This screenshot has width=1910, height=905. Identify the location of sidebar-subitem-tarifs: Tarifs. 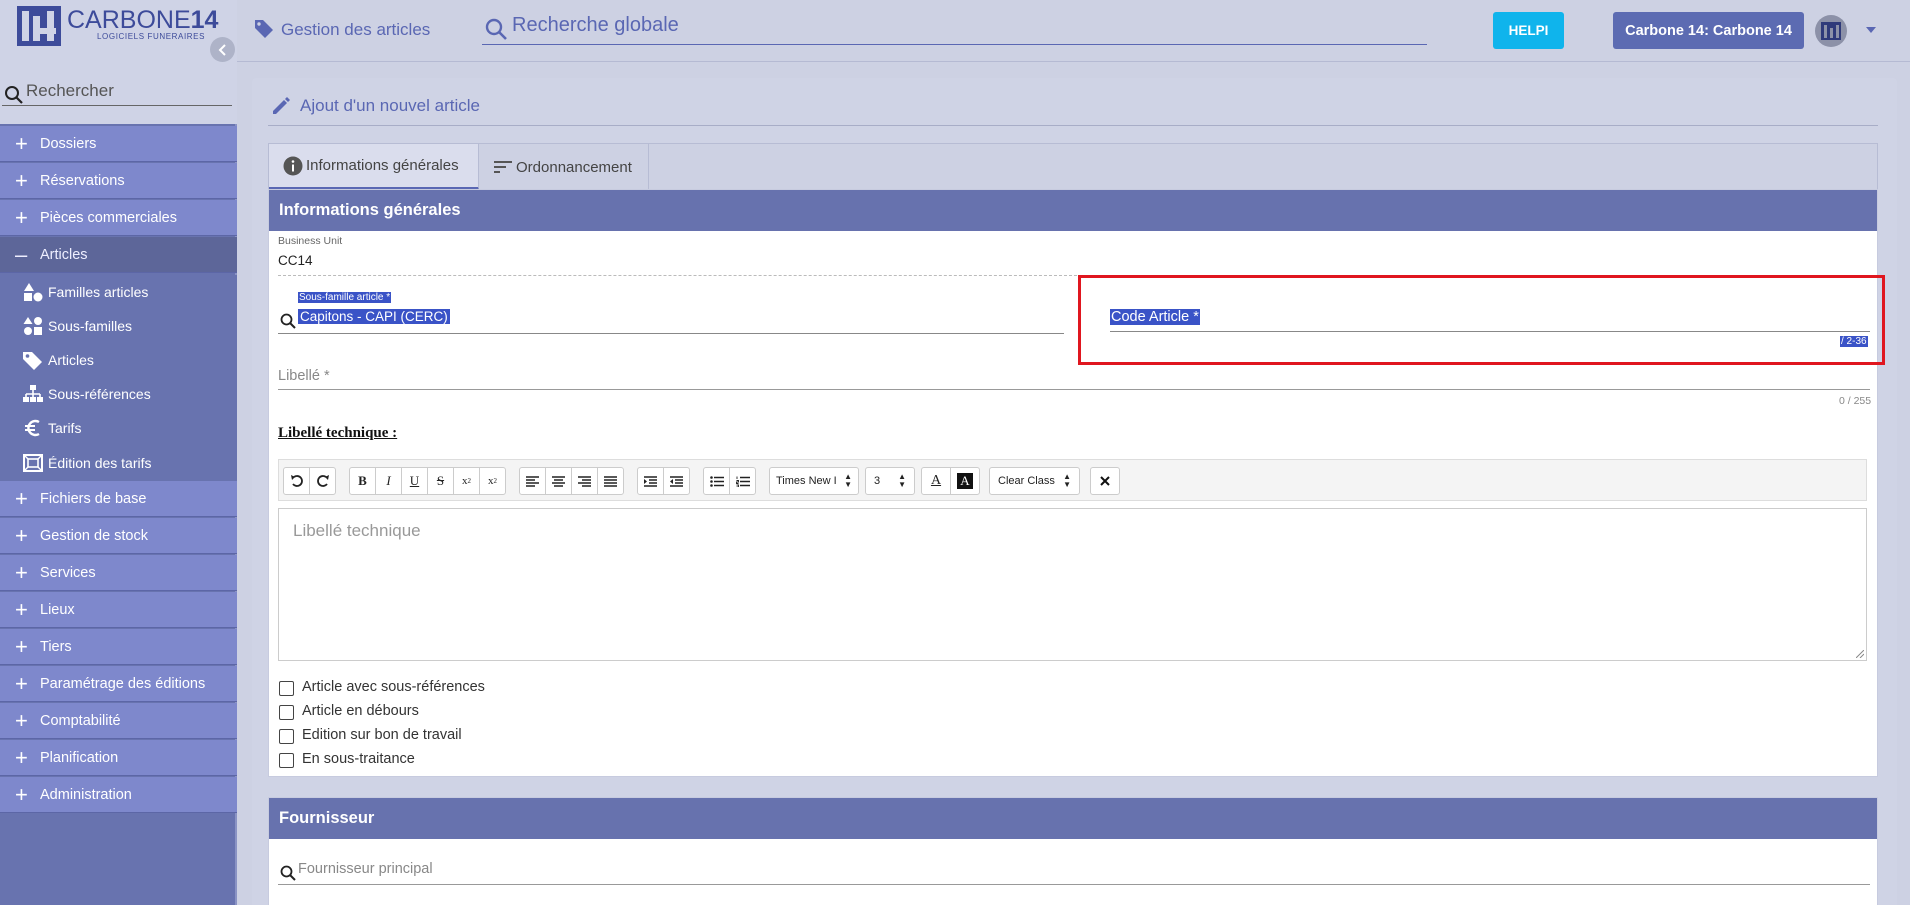
(118, 428).